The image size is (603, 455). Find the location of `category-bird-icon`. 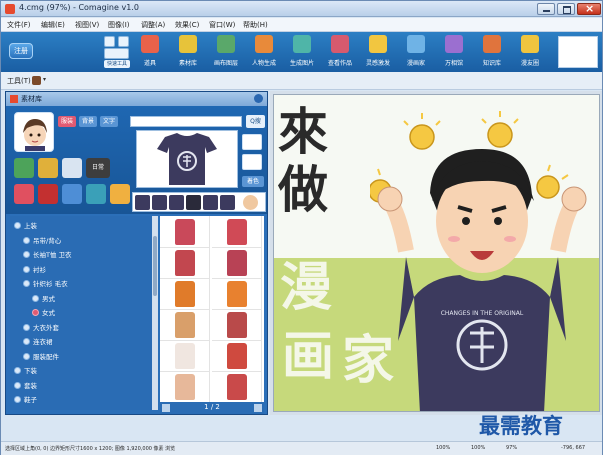

category-bird-icon is located at coordinates (96, 194).